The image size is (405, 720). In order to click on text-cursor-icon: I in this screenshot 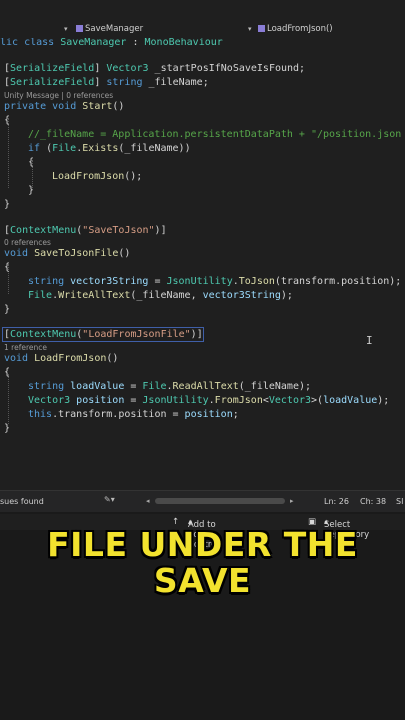, I will do `click(369, 340)`.